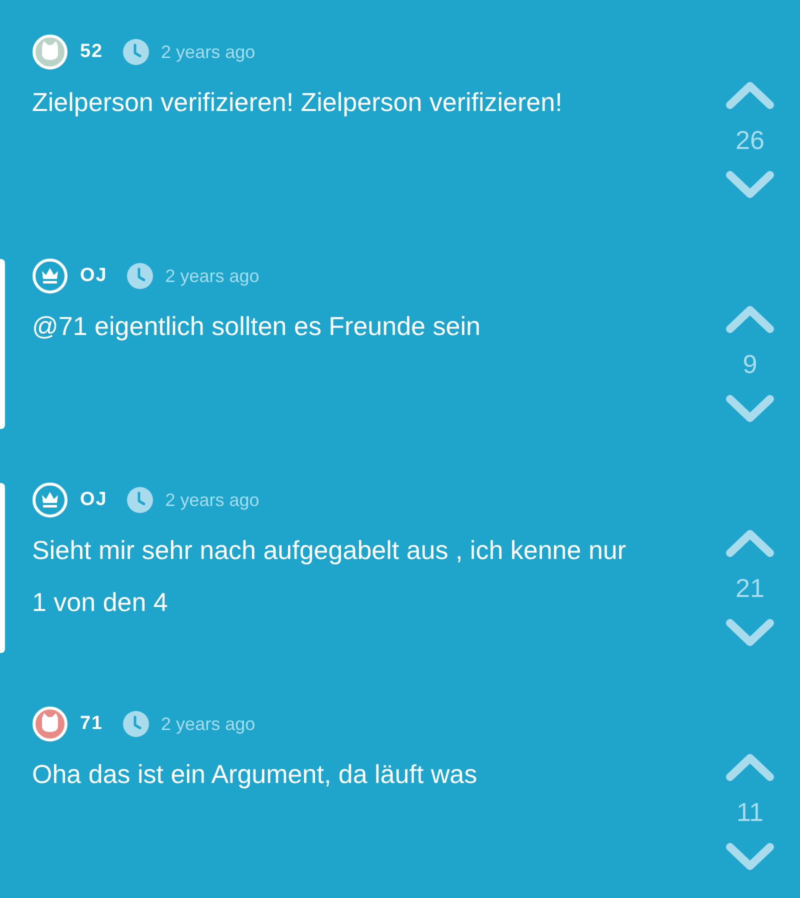  What do you see at coordinates (750, 588) in the screenshot?
I see `vote-count: 21` at bounding box center [750, 588].